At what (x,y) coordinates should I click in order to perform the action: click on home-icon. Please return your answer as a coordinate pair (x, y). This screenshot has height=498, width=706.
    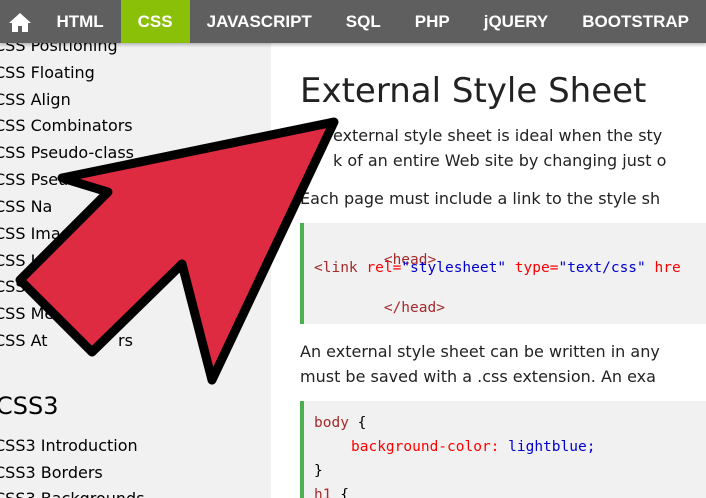
    Looking at the image, I should click on (19, 22).